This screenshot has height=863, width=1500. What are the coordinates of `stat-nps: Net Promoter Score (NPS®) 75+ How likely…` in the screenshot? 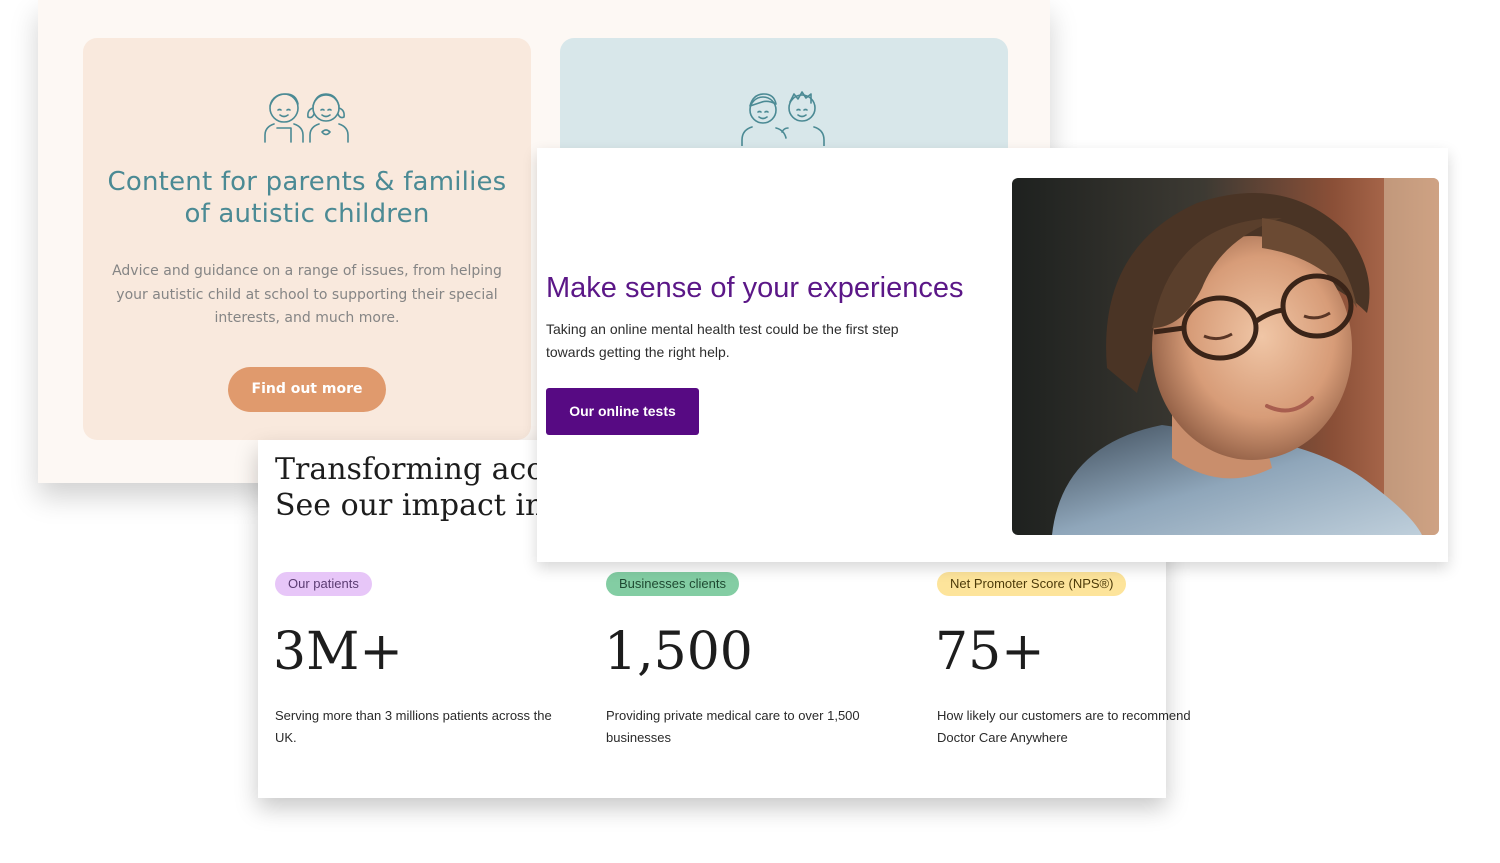 It's located at (1091, 658).